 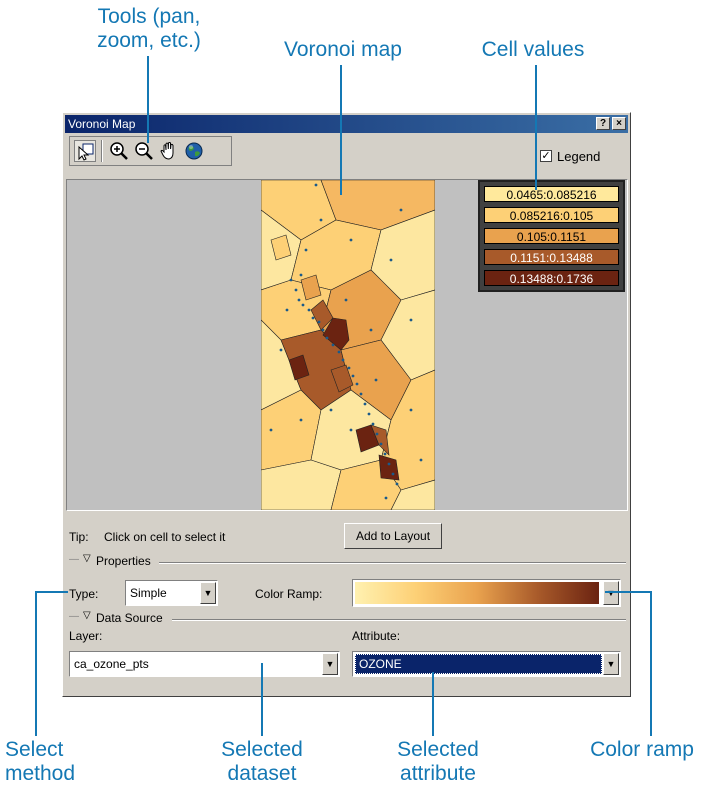 What do you see at coordinates (79, 537) in the screenshot?
I see `tip-label: Tip:` at bounding box center [79, 537].